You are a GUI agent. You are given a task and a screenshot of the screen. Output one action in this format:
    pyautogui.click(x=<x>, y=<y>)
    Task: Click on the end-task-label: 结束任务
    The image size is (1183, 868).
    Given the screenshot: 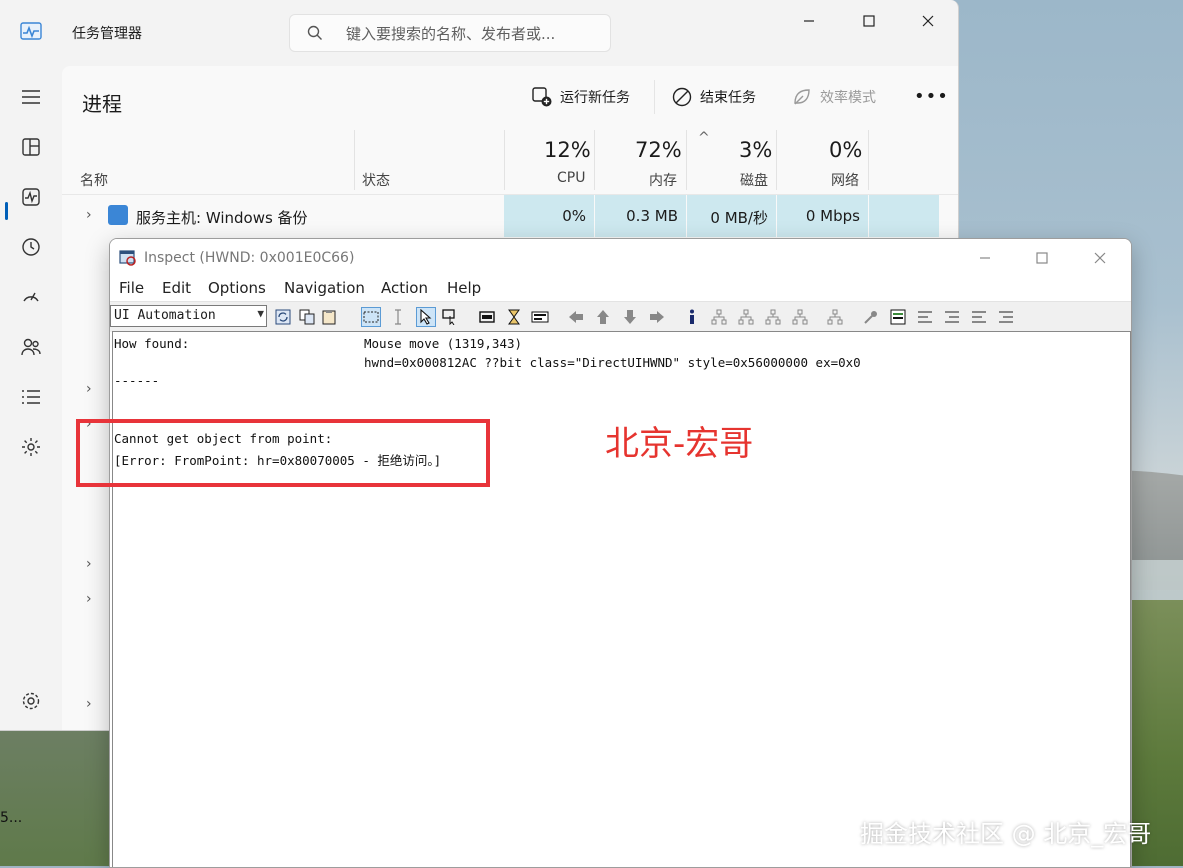 What is the action you would take?
    pyautogui.click(x=728, y=98)
    